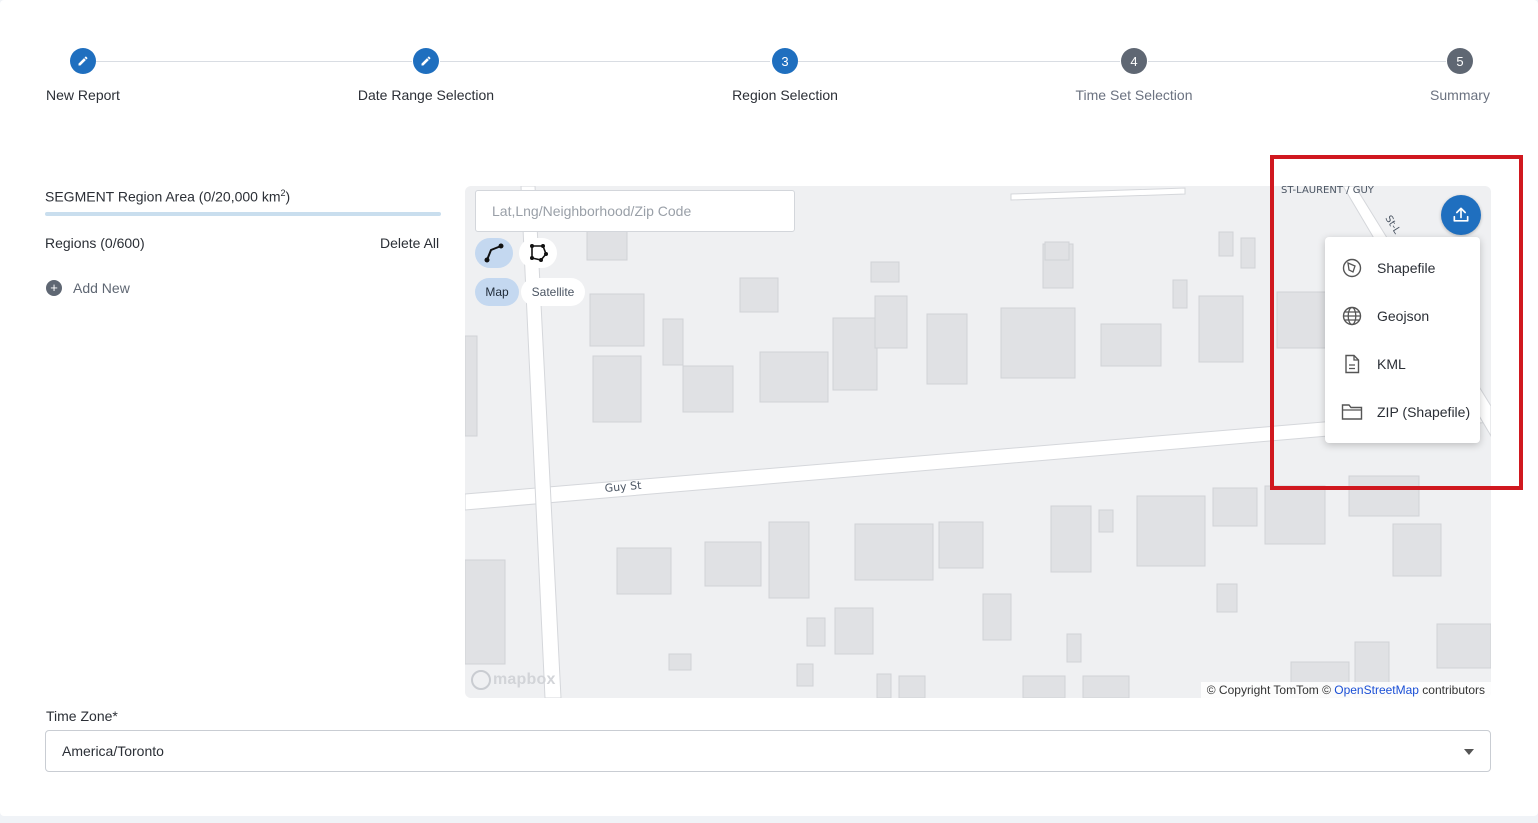 The image size is (1538, 823). What do you see at coordinates (426, 75) in the screenshot?
I see `step-date-range: Date Range Selection` at bounding box center [426, 75].